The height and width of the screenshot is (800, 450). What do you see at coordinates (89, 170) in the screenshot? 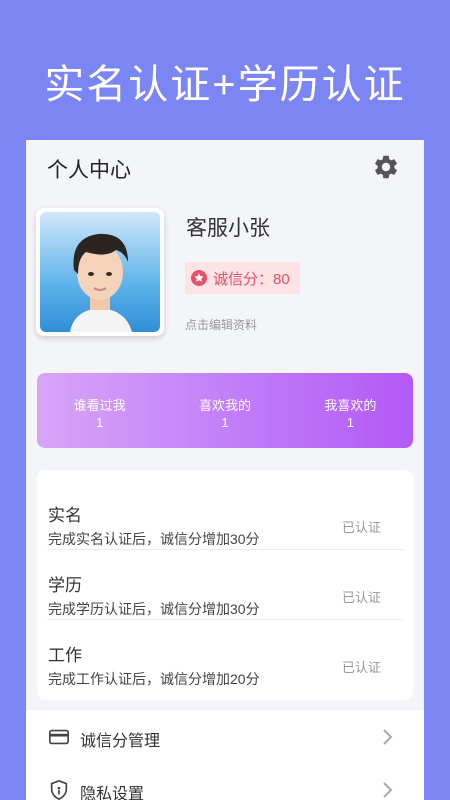
I see `page-title: 个人中心` at bounding box center [89, 170].